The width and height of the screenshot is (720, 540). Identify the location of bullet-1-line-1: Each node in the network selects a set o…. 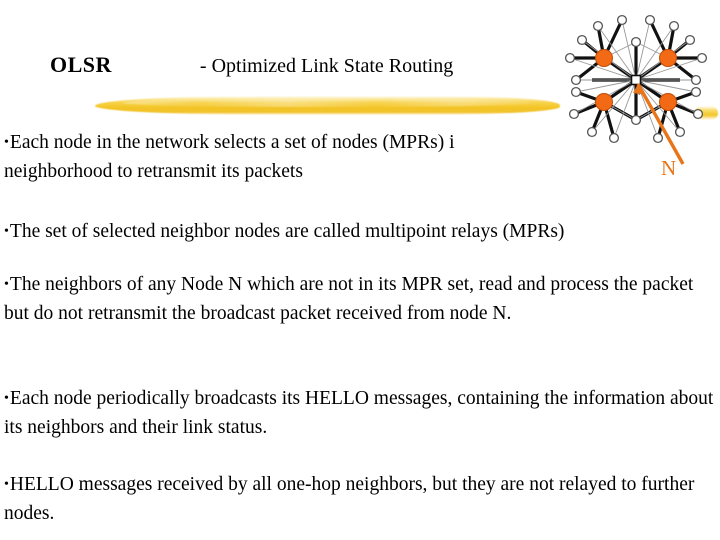
(232, 142).